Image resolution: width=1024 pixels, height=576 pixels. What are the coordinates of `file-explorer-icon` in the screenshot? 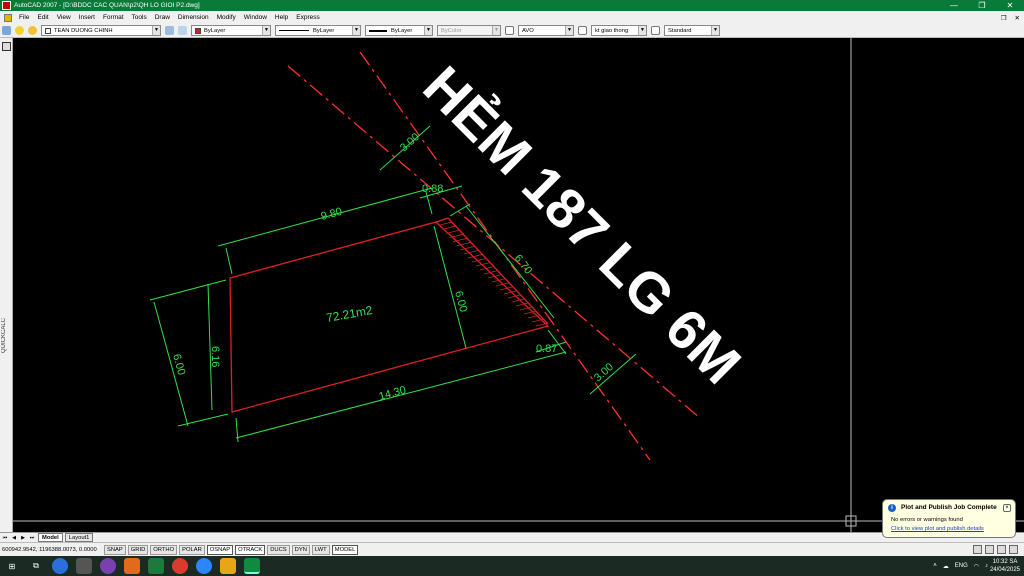 It's located at (228, 566).